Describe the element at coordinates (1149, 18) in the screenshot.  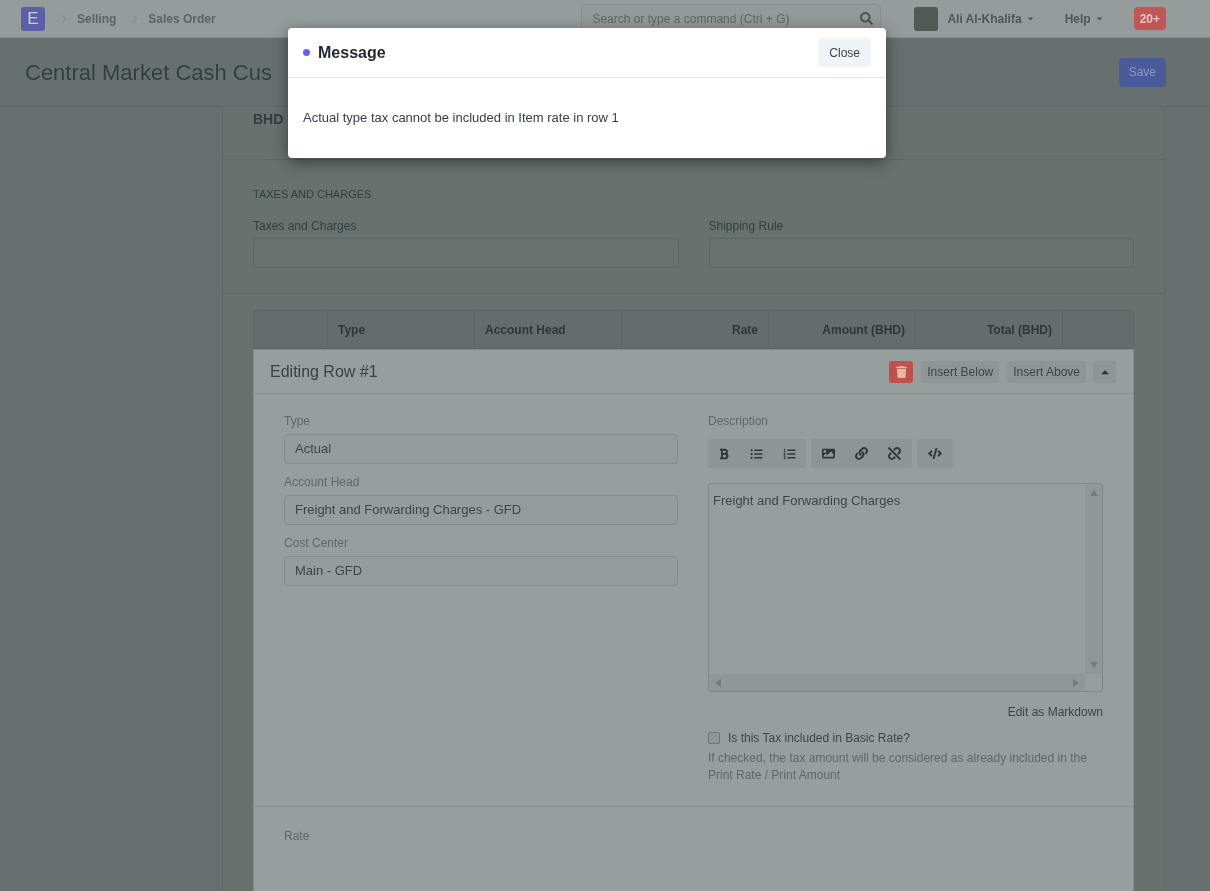
I see `notification-badge: 20+` at that location.